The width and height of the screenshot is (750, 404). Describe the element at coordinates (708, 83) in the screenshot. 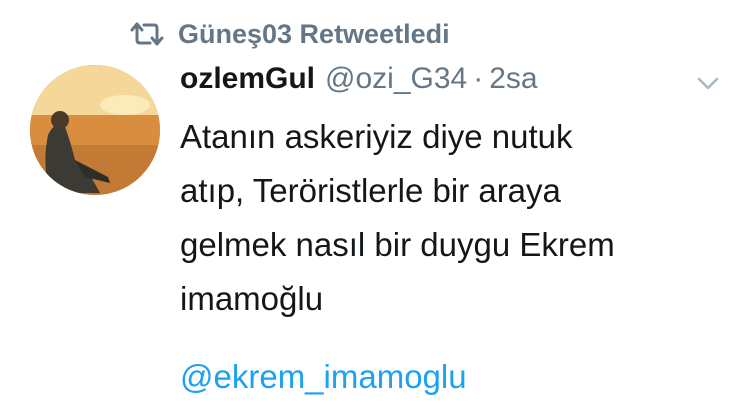

I see `chevron-down-icon` at that location.